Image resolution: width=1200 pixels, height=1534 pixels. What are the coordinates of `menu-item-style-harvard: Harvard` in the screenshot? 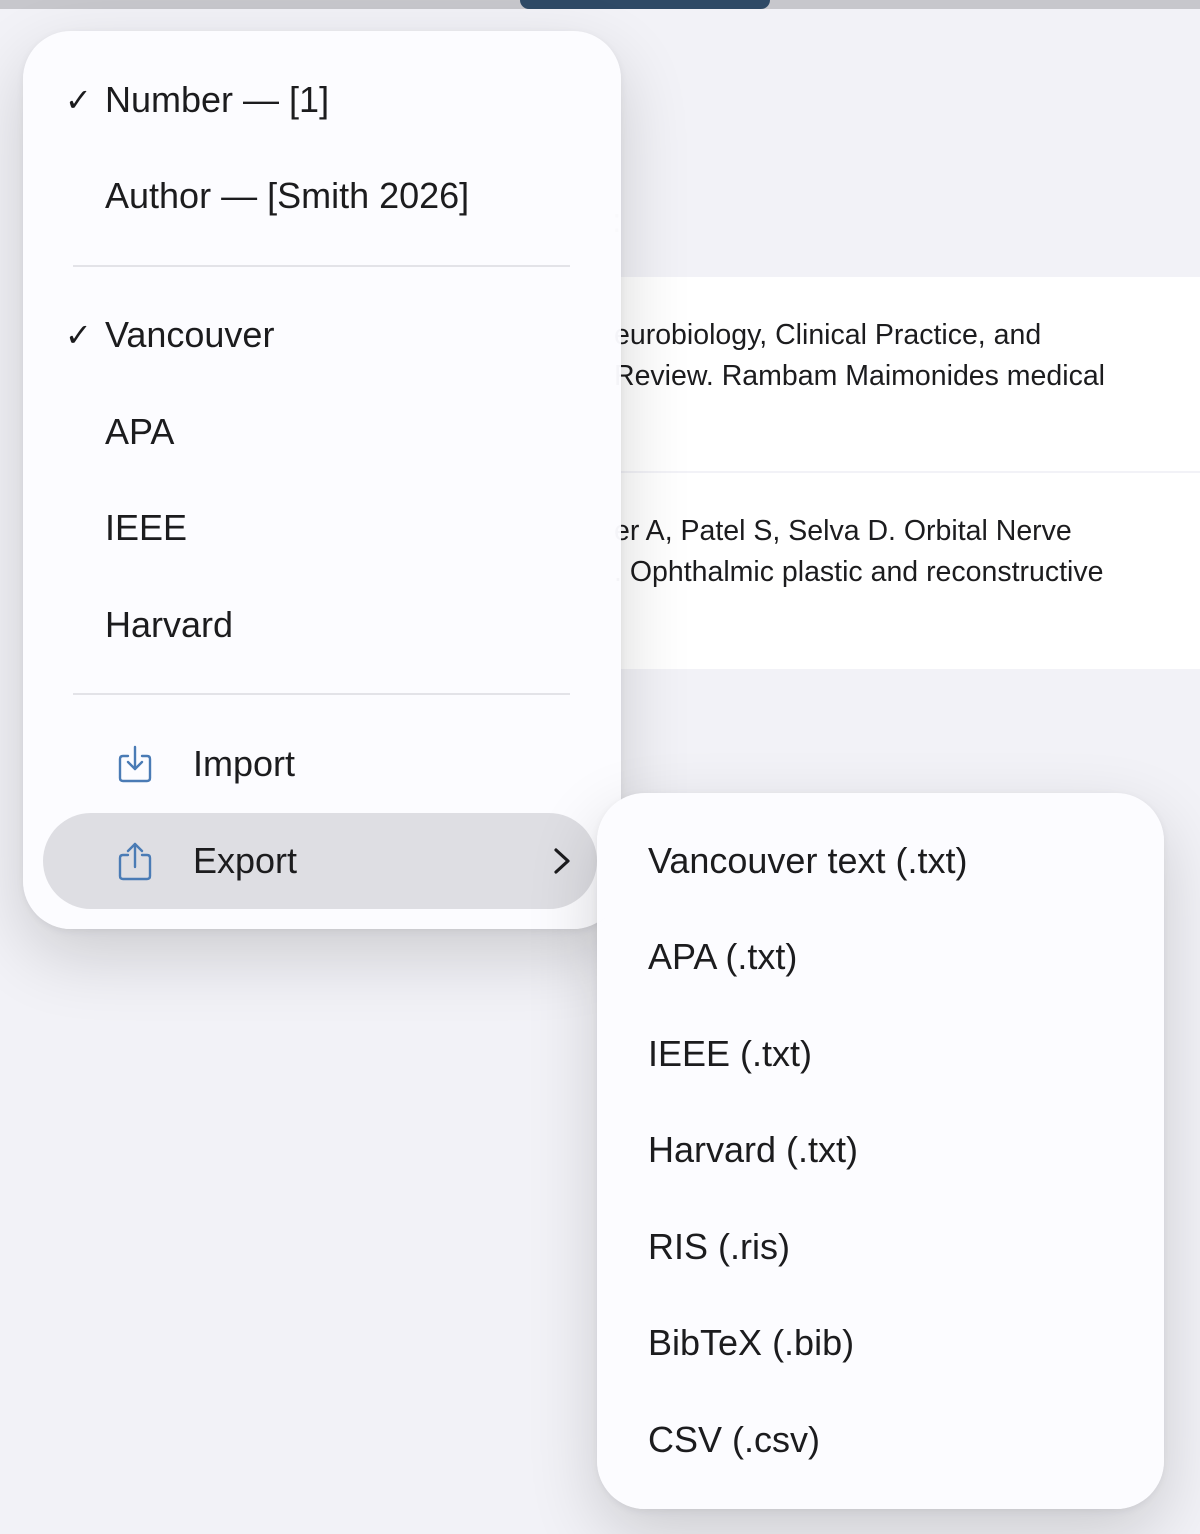 It's located at (322, 625).